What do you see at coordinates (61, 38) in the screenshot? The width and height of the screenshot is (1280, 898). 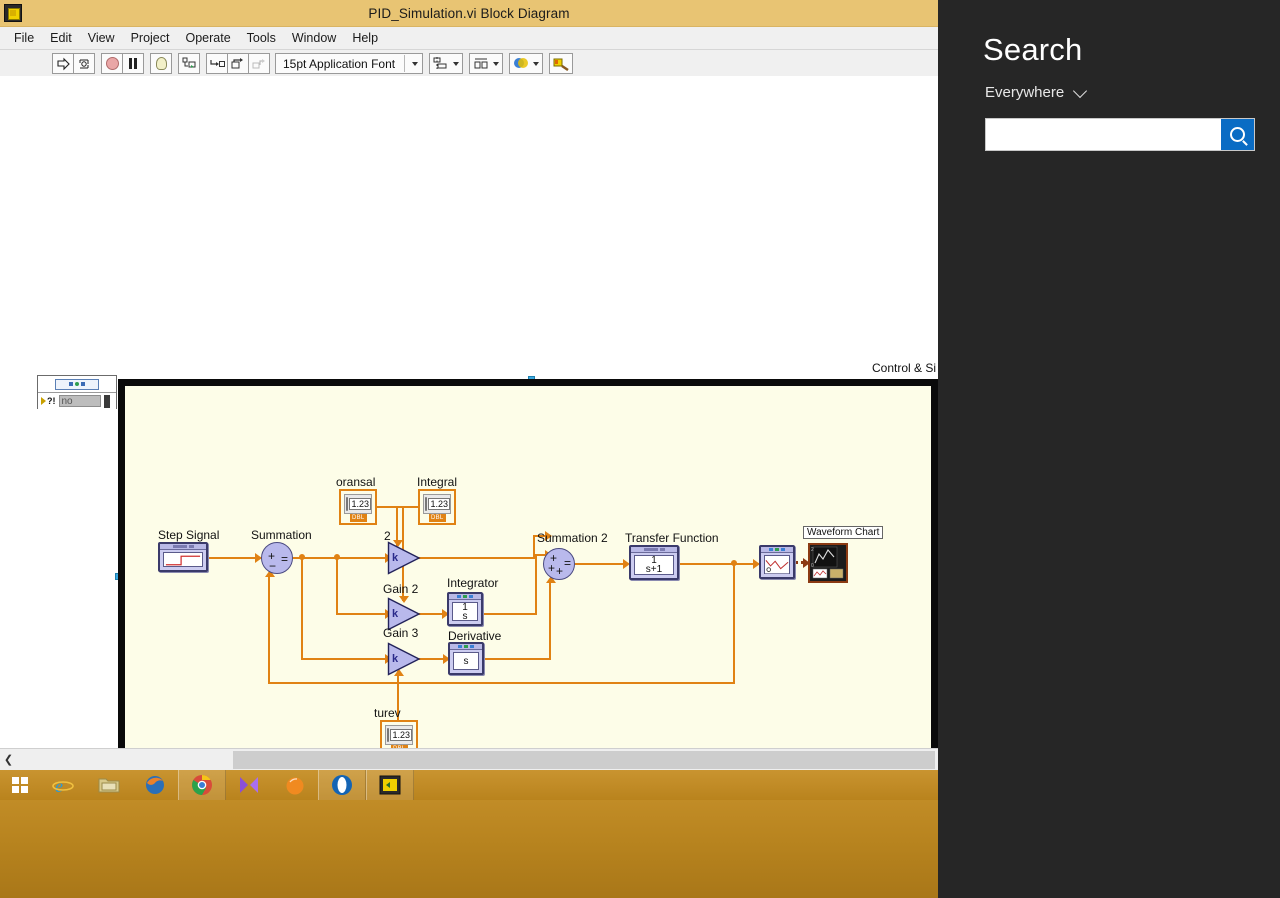 I see `menu-edit: Edit` at bounding box center [61, 38].